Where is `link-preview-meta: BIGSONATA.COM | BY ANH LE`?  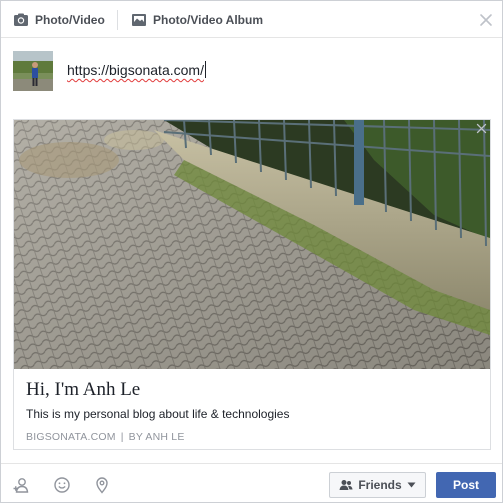 link-preview-meta: BIGSONATA.COM | BY ANH LE is located at coordinates (105, 437).